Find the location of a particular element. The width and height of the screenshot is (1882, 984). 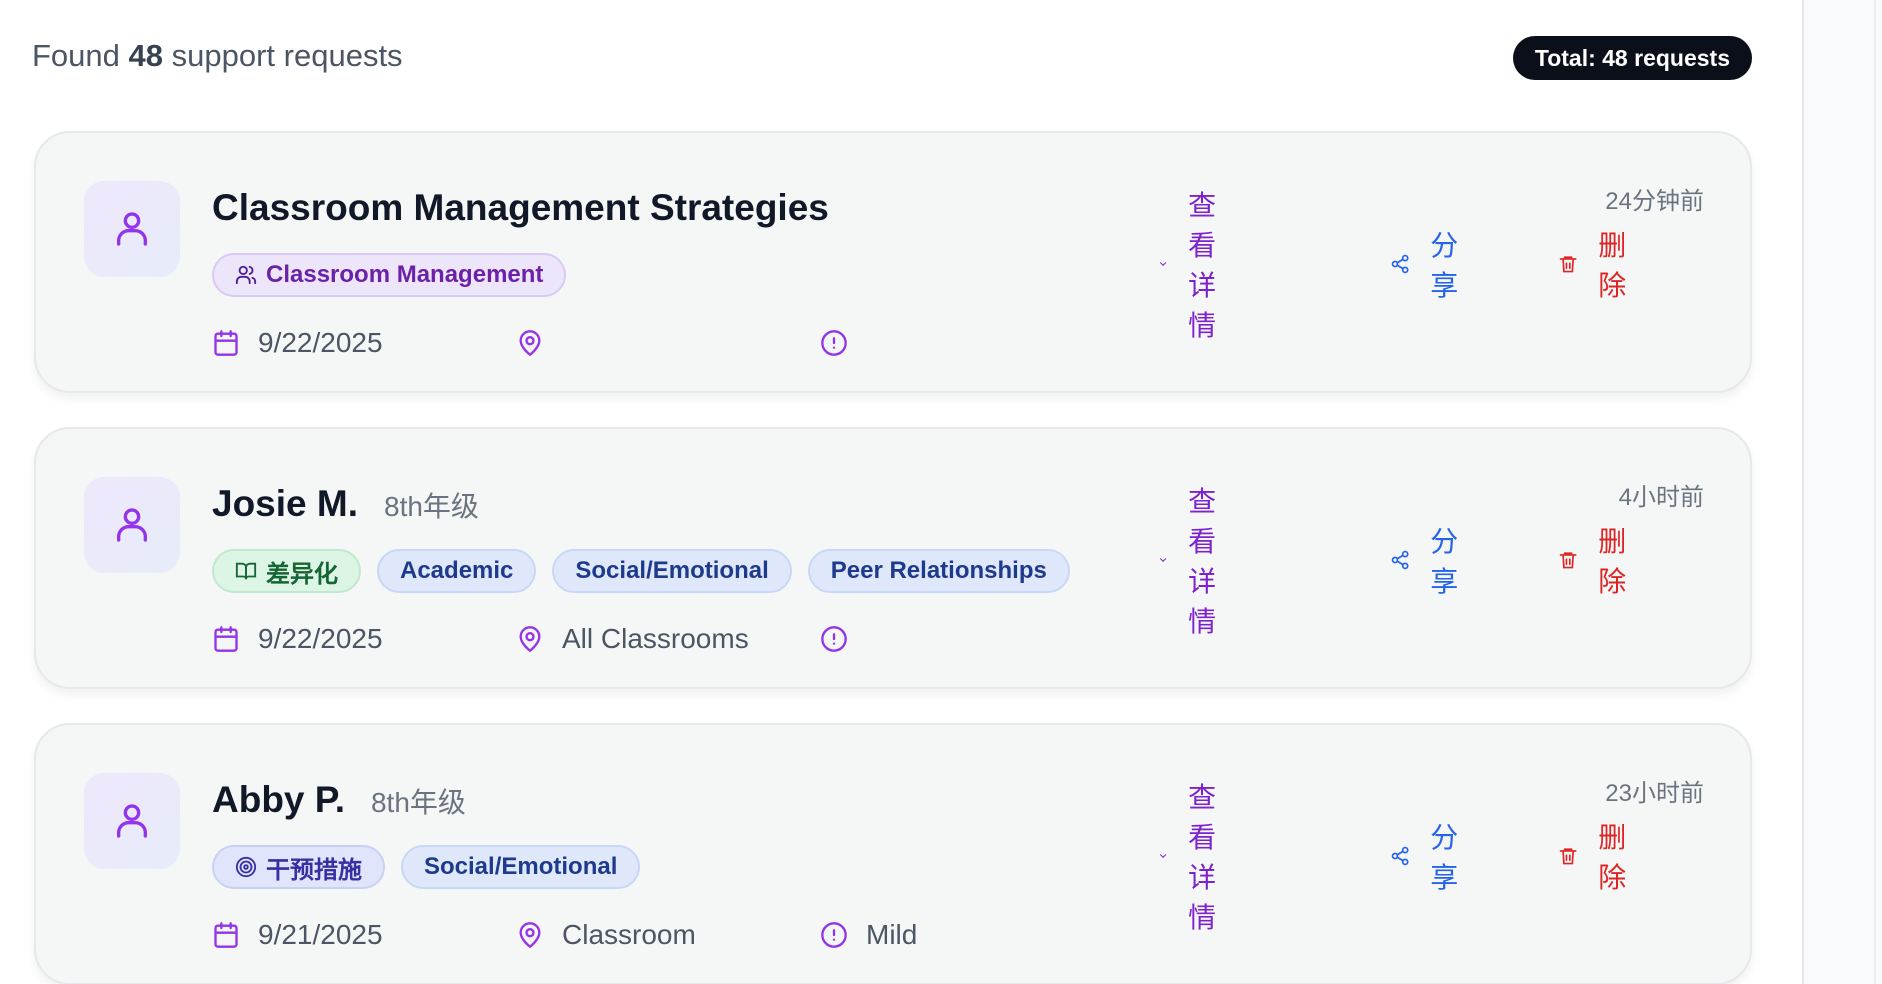

total-requests-badge: Total: 48 requests is located at coordinates (1632, 58).